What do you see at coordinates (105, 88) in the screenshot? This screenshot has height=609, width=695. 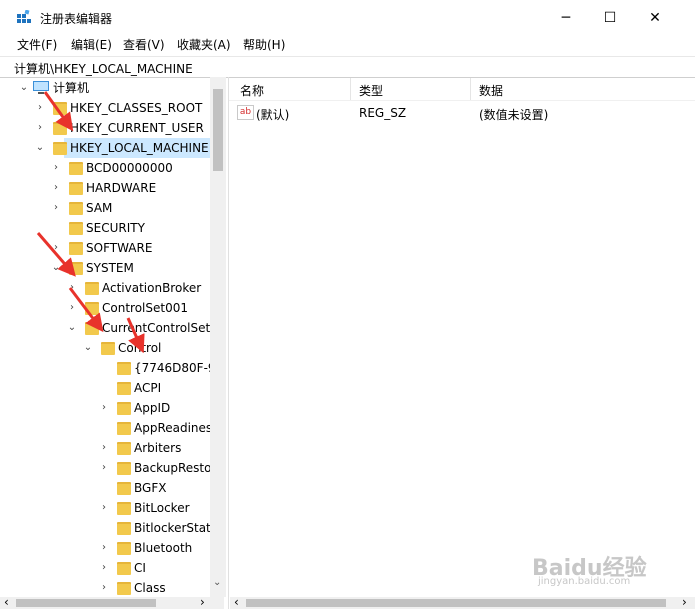 I see `tree-item-computer: ⌄ 计算机` at bounding box center [105, 88].